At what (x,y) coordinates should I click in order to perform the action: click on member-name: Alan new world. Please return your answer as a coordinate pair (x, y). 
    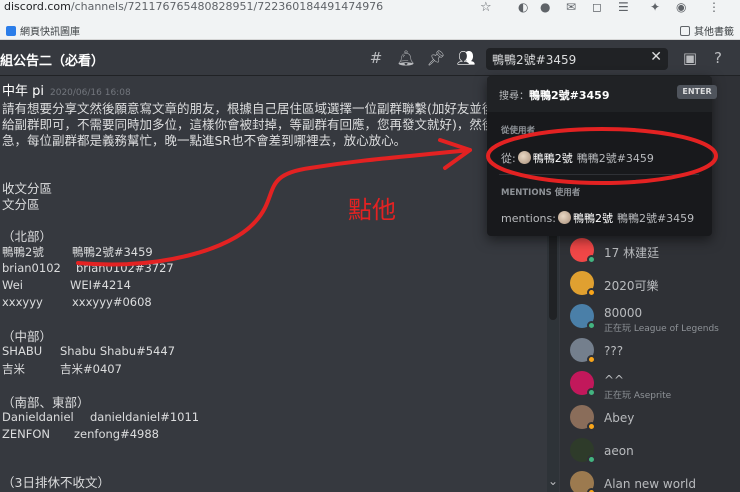
    Looking at the image, I should click on (650, 484).